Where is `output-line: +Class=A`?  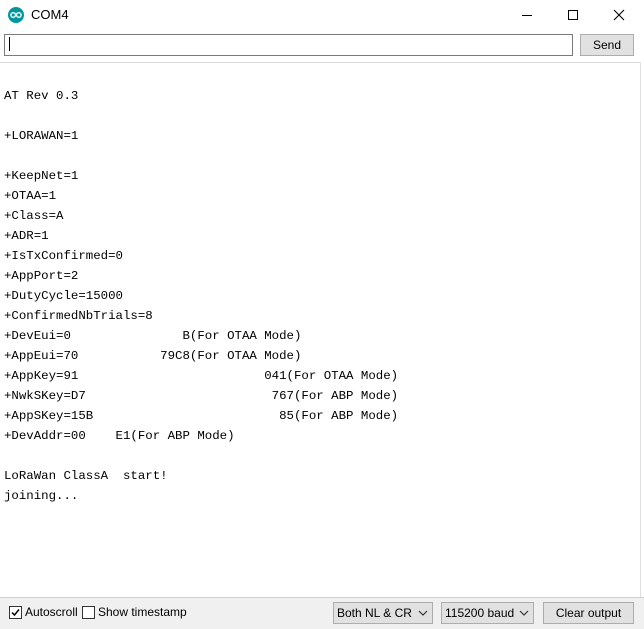 output-line: +Class=A is located at coordinates (34, 216).